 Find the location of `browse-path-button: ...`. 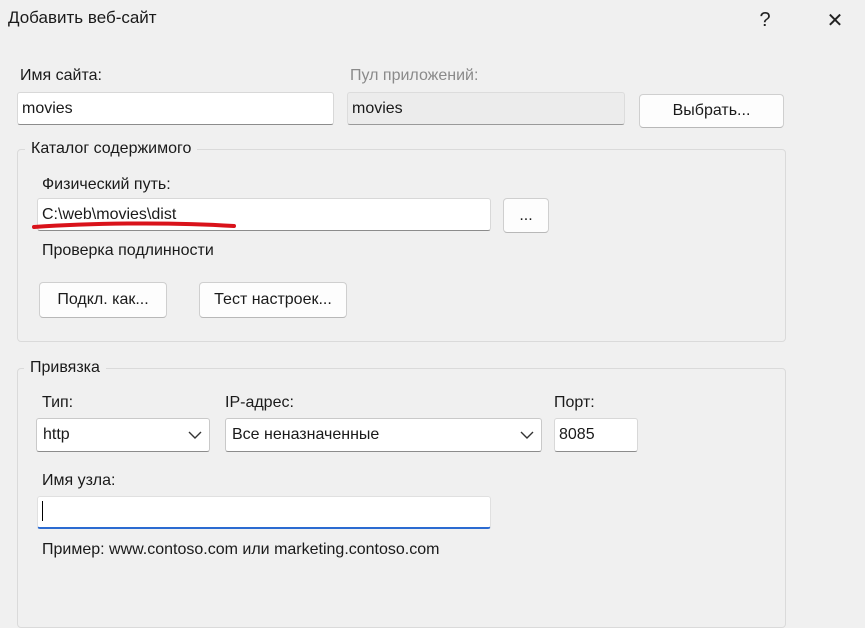

browse-path-button: ... is located at coordinates (526, 215).